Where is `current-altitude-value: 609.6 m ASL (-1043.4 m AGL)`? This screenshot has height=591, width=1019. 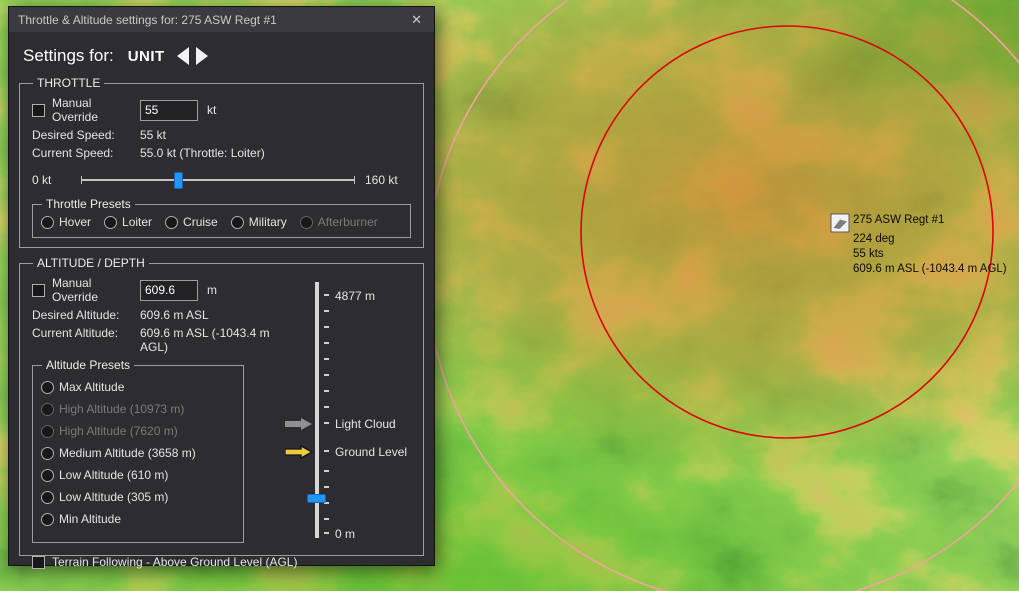 current-altitude-value: 609.6 m ASL (-1043.4 m AGL) is located at coordinates (205, 340).